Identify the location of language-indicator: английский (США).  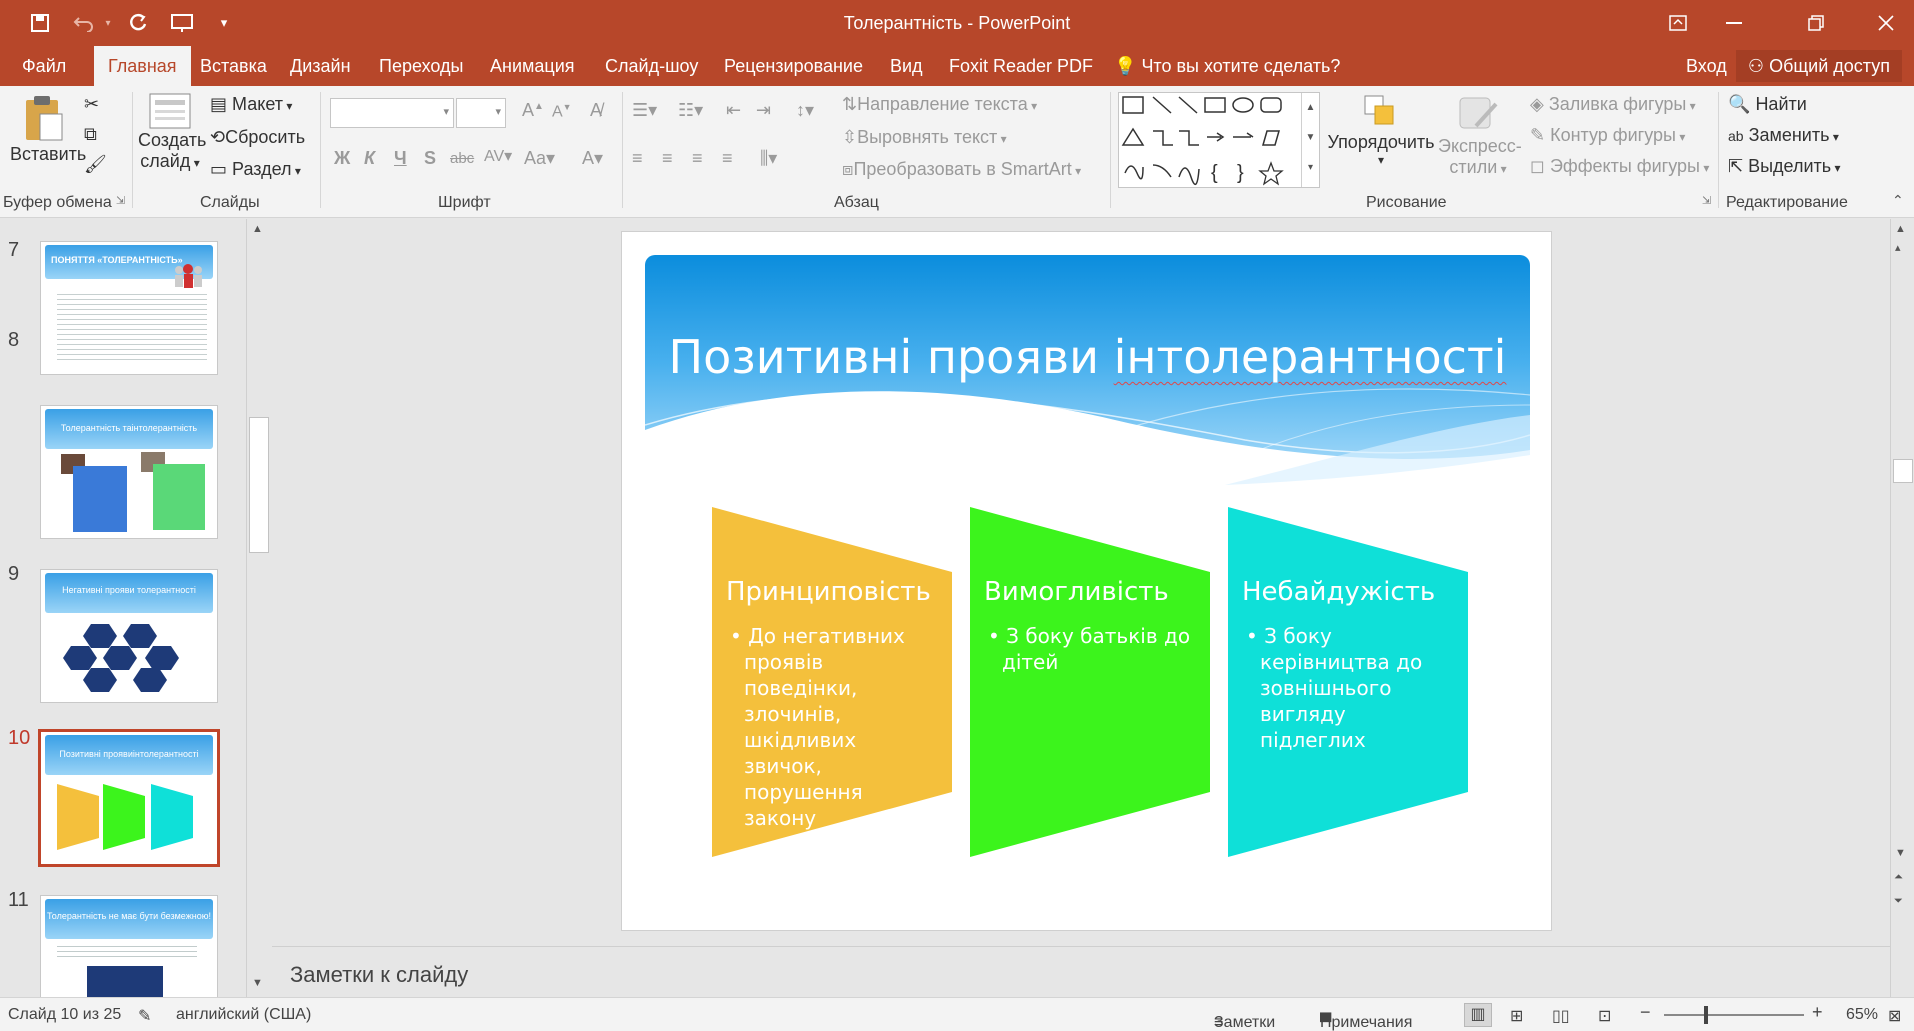
(243, 1015).